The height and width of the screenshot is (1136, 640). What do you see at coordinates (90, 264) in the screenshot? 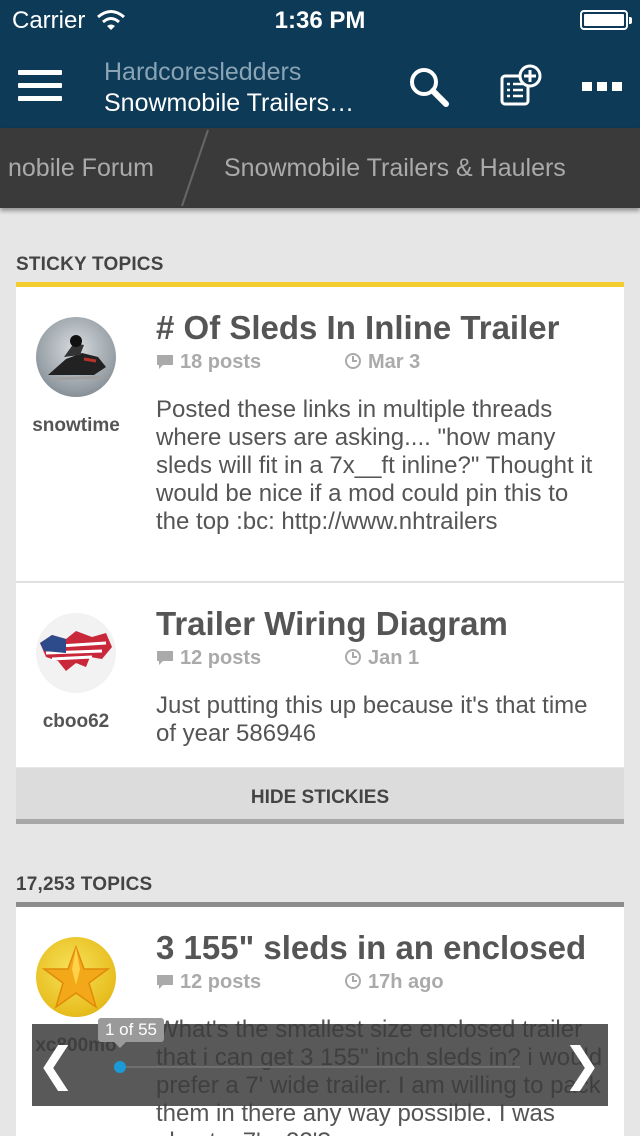
I see `sticky-topics-header: STICKY TOPICS` at bounding box center [90, 264].